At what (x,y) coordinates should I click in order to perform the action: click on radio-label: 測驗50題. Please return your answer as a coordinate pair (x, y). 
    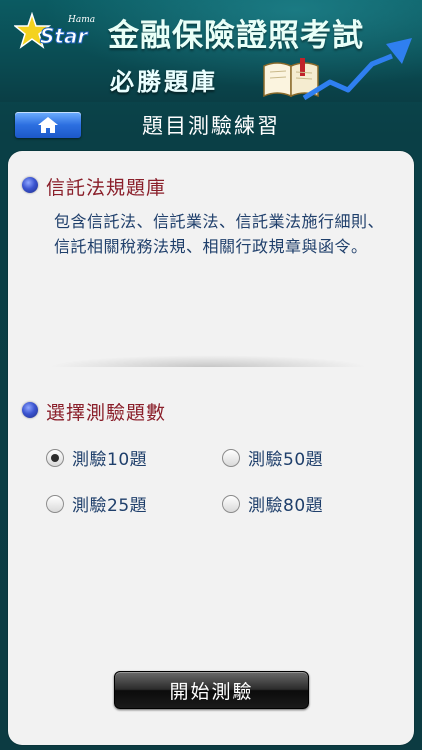
    Looking at the image, I should click on (286, 460).